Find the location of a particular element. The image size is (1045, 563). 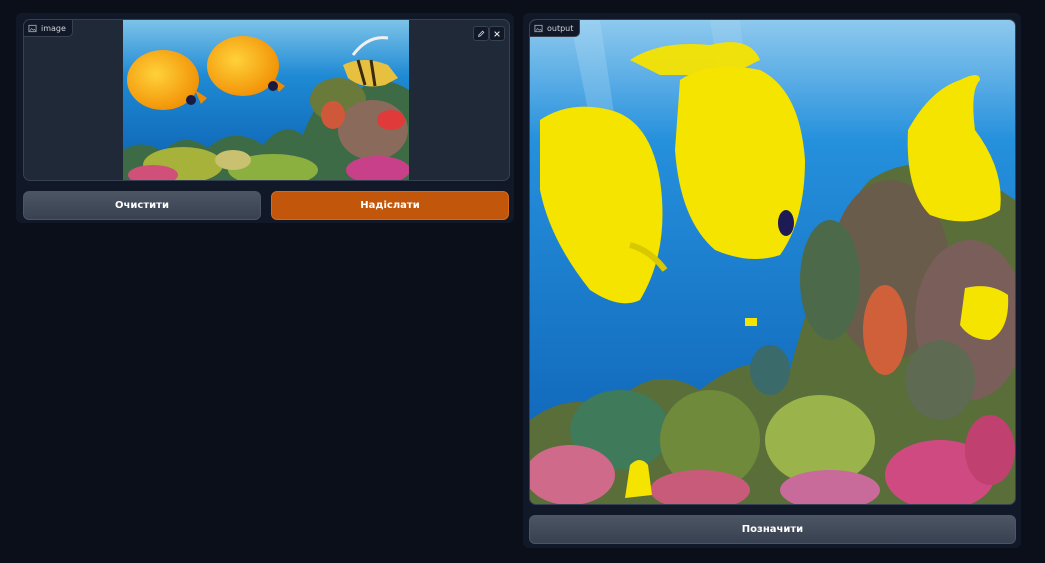

image-input-block: image is located at coordinates (266, 100).